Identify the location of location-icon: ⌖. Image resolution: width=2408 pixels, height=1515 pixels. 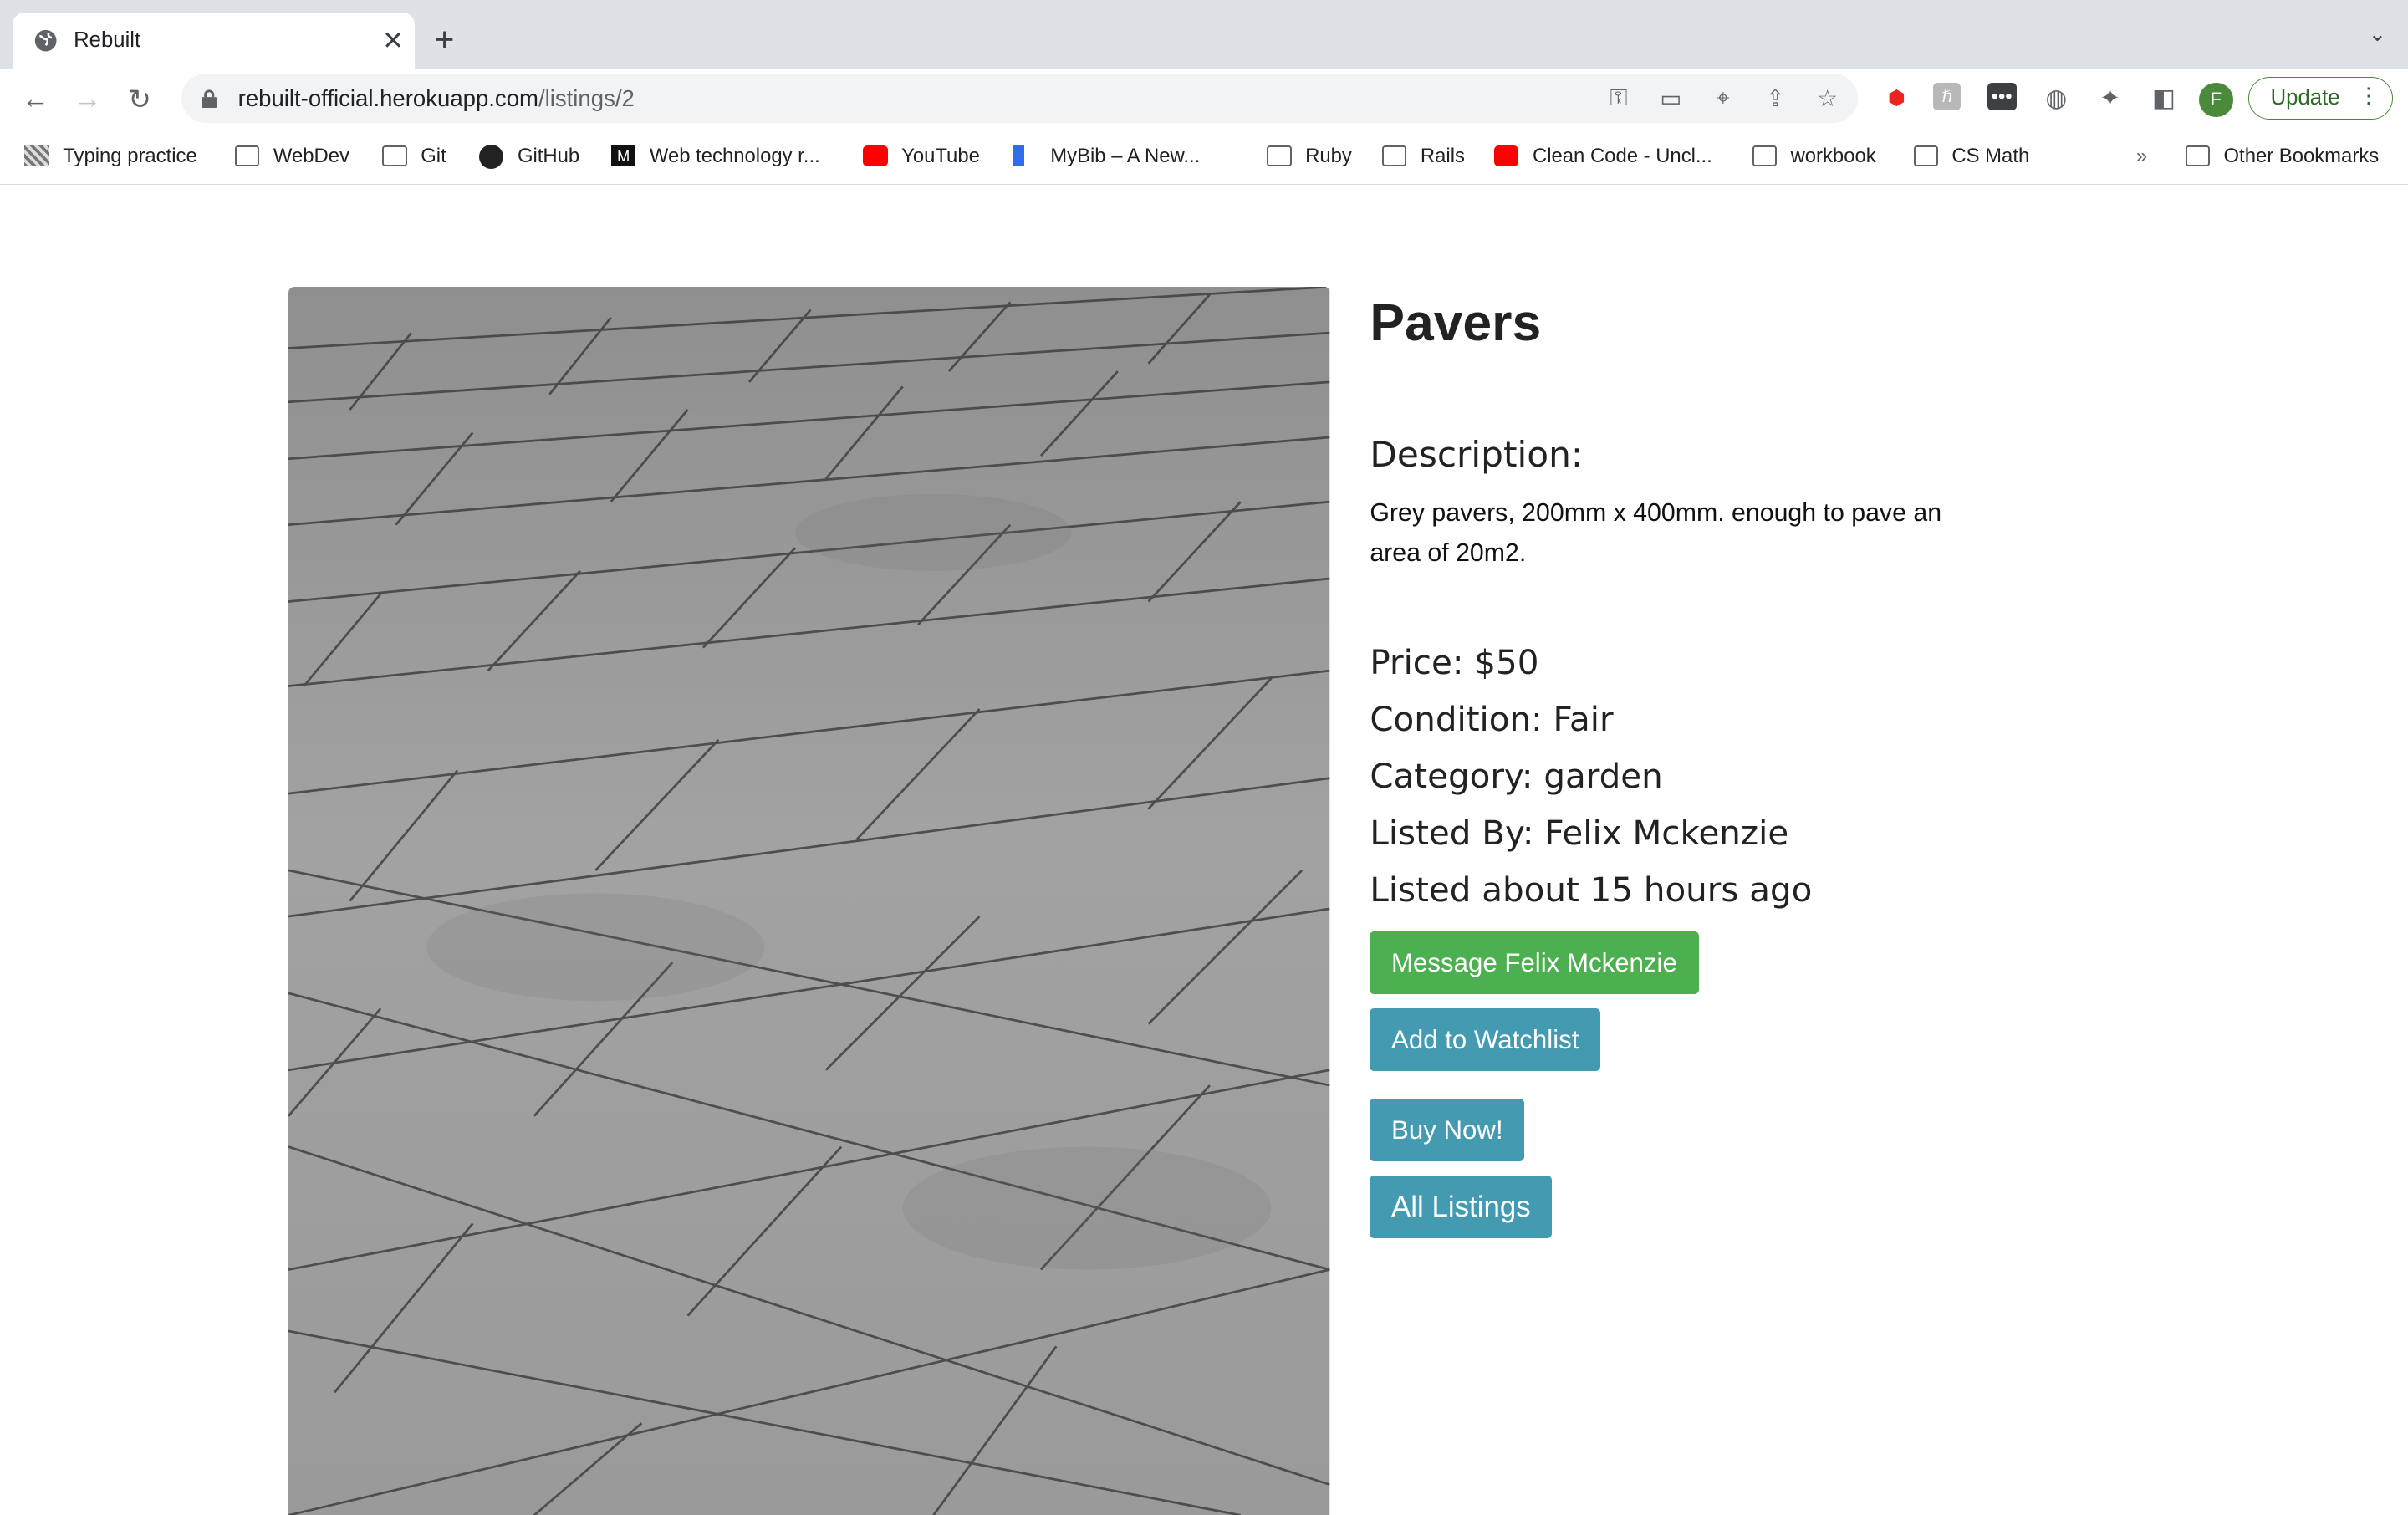
(1722, 98).